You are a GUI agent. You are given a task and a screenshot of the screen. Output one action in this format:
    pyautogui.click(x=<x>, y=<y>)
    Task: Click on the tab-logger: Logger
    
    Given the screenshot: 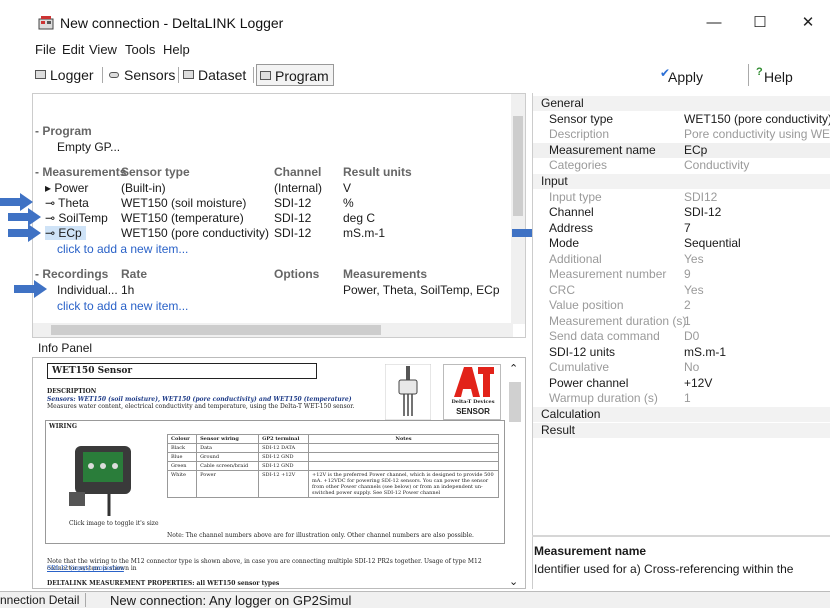 What is the action you would take?
    pyautogui.click(x=63, y=75)
    